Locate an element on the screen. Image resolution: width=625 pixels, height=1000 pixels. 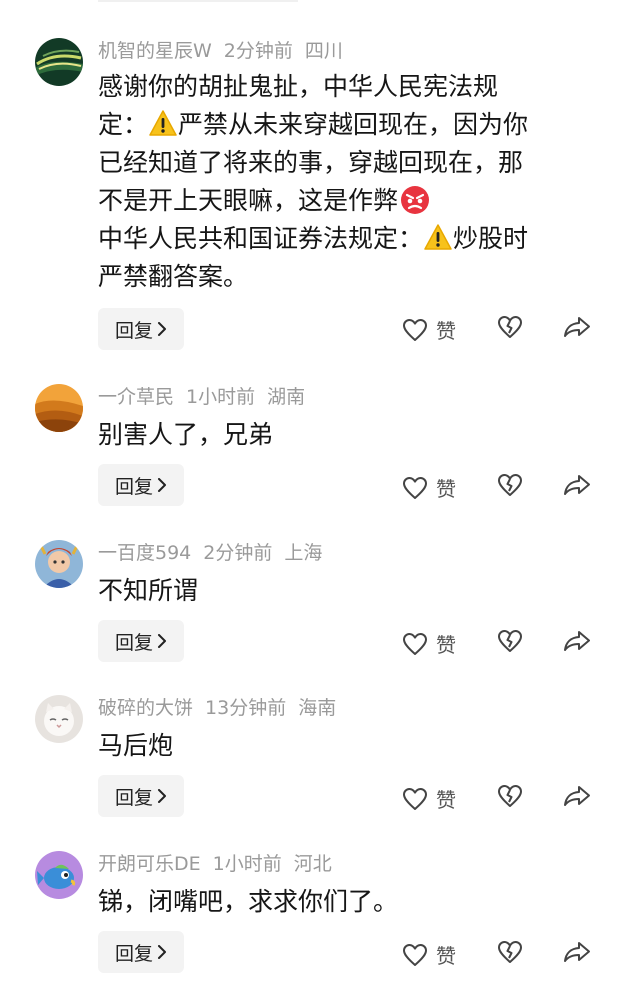
comment-line: 严禁翻答案。 is located at coordinates (173, 276).